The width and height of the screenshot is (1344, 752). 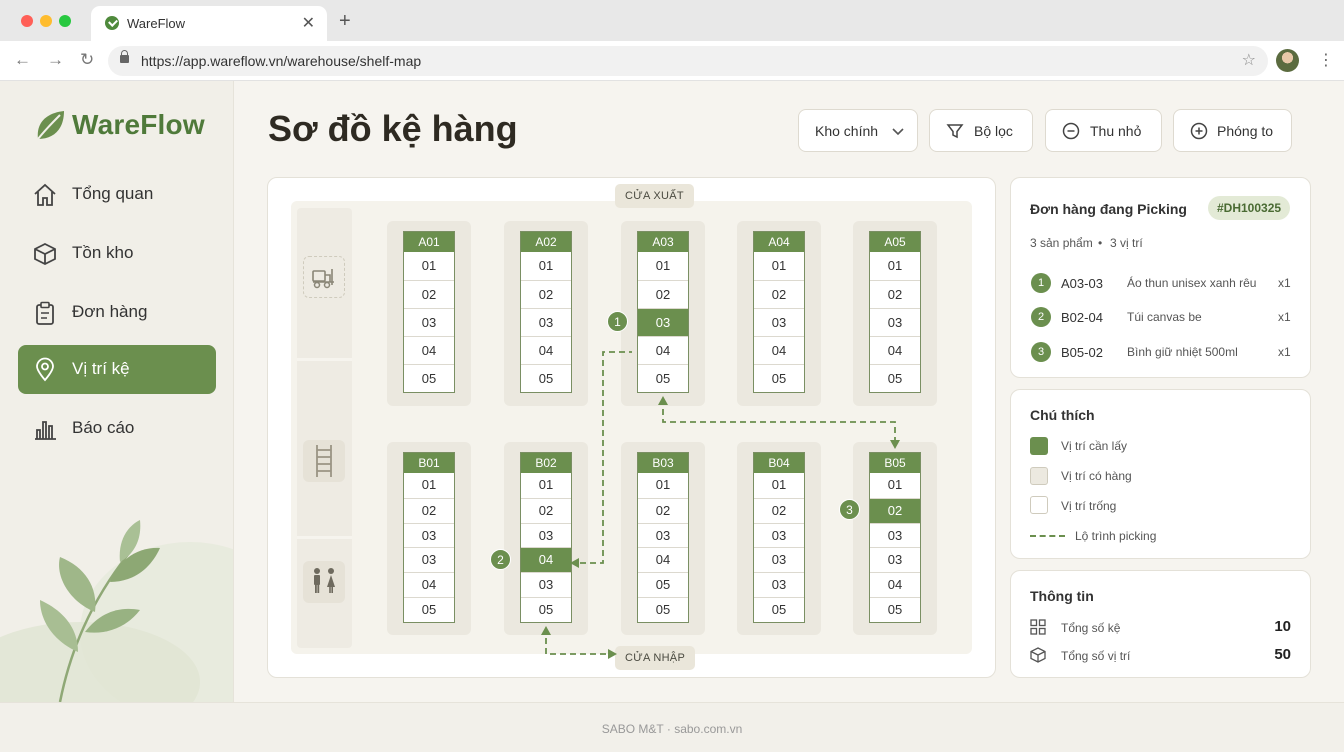 I want to click on reload-icon: ↻, so click(x=87, y=60).